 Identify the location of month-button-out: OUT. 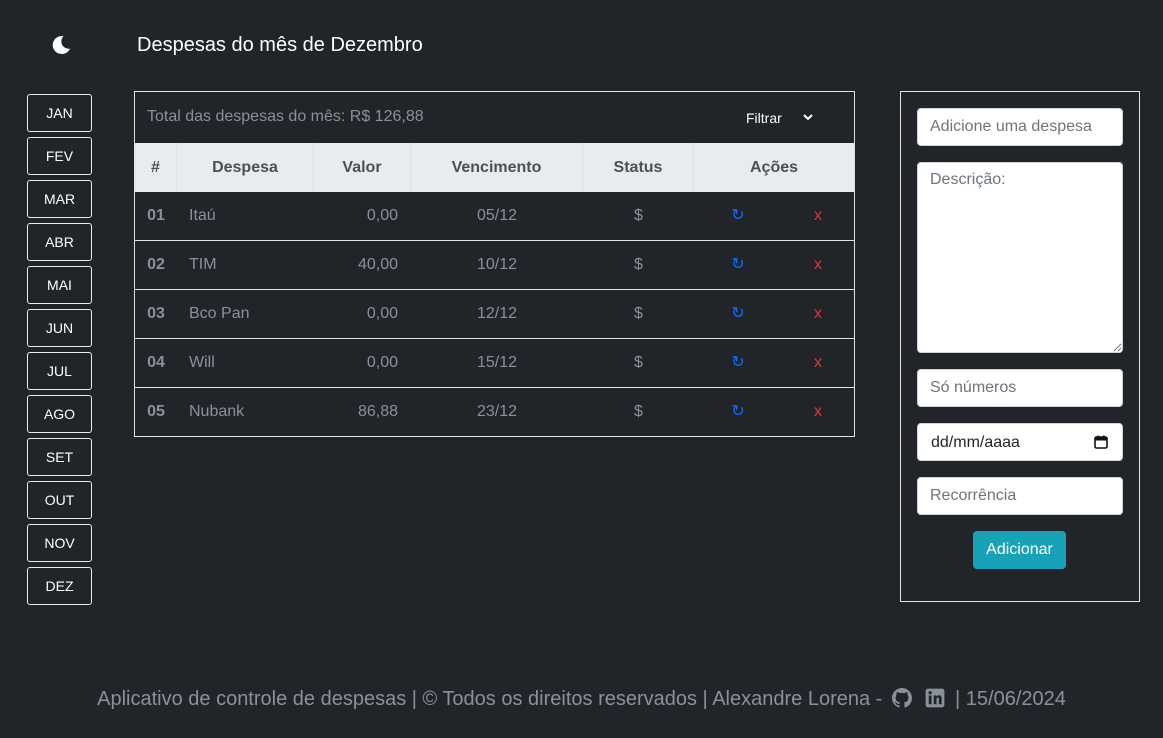
(59, 500).